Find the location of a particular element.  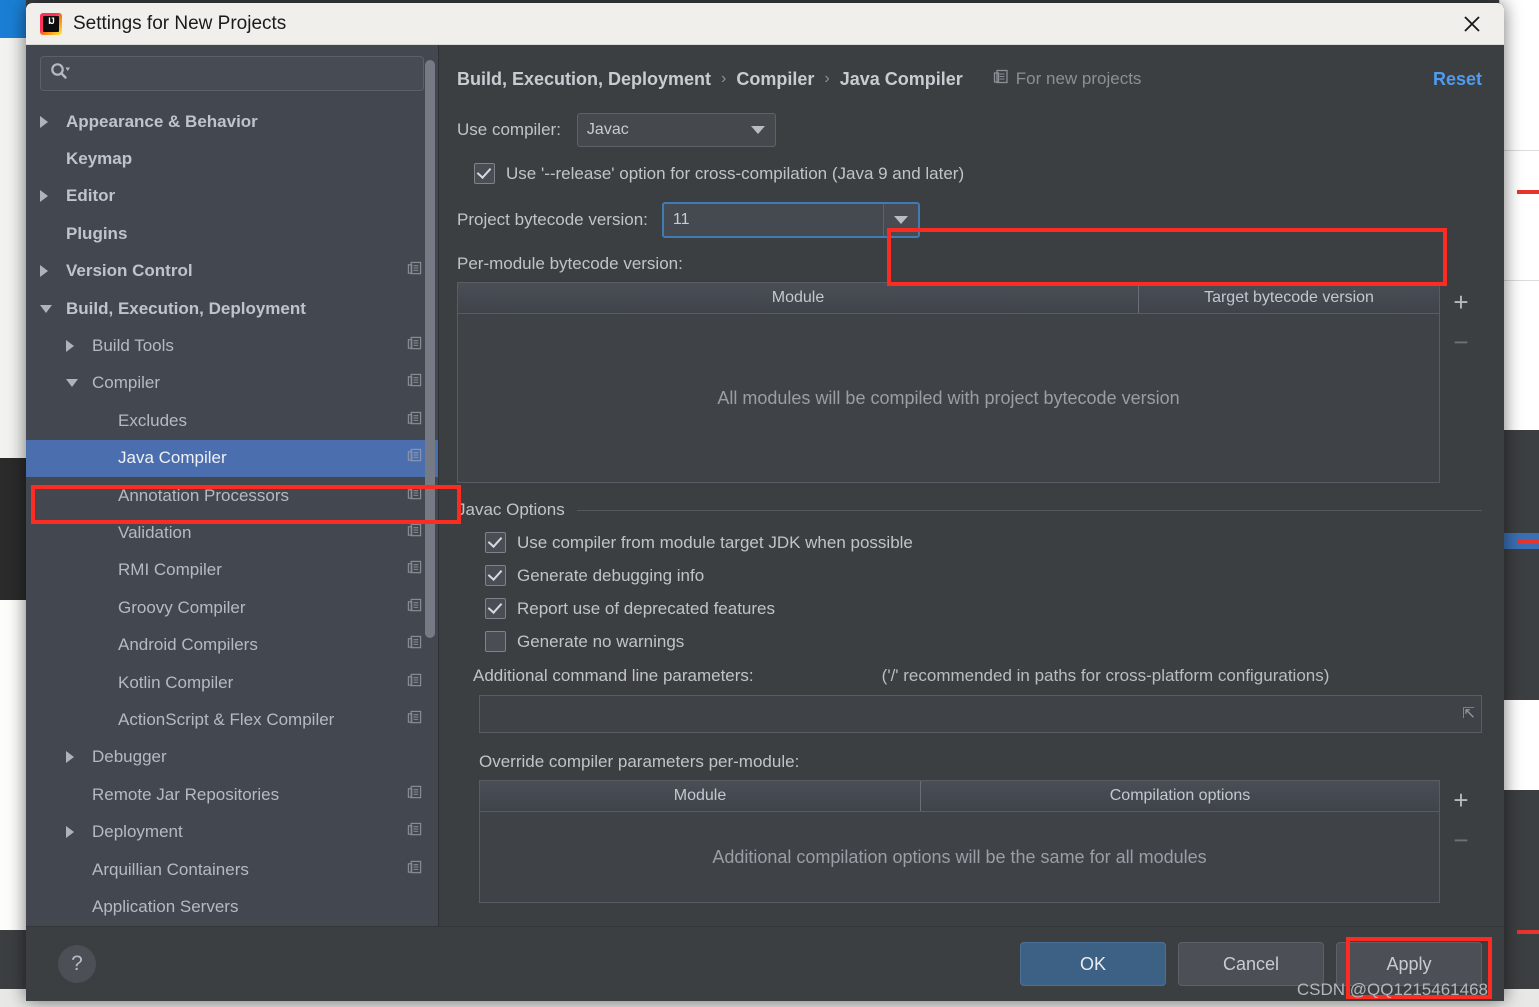

sidebar-item-remote-jar-repositories: Remote Jar Repositories is located at coordinates (232, 794).